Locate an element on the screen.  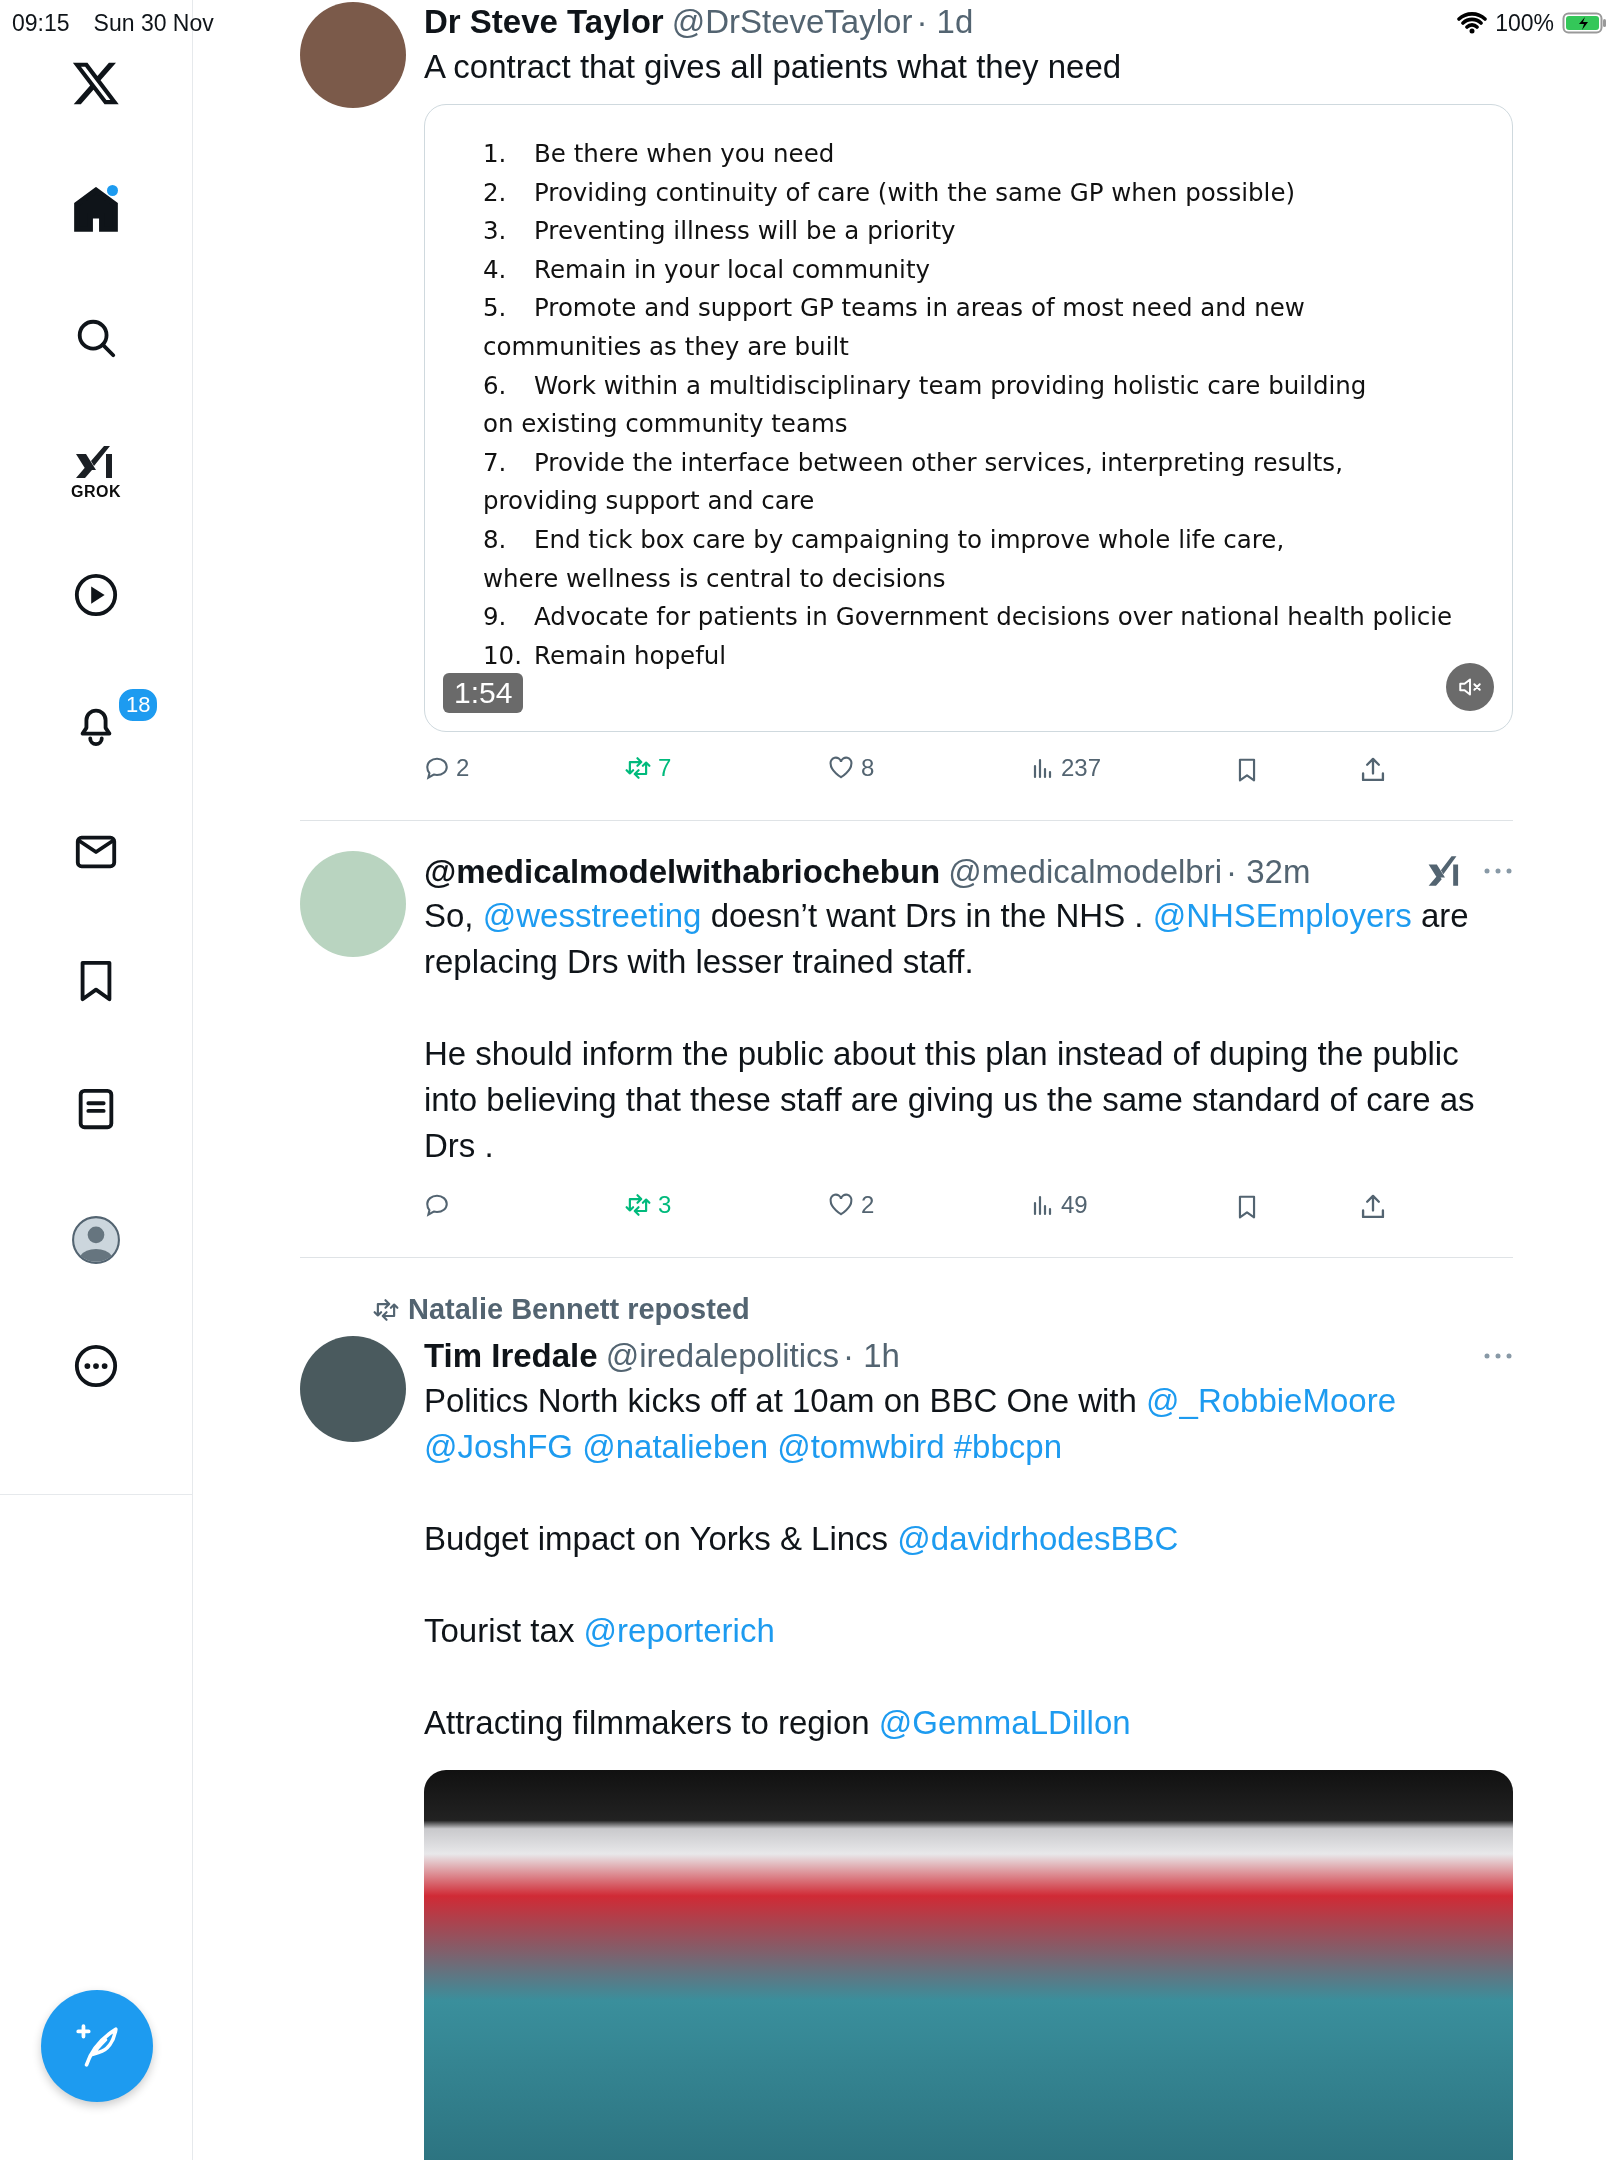
list-line: 3. Preventing illness will be a priority is located at coordinates (719, 231).